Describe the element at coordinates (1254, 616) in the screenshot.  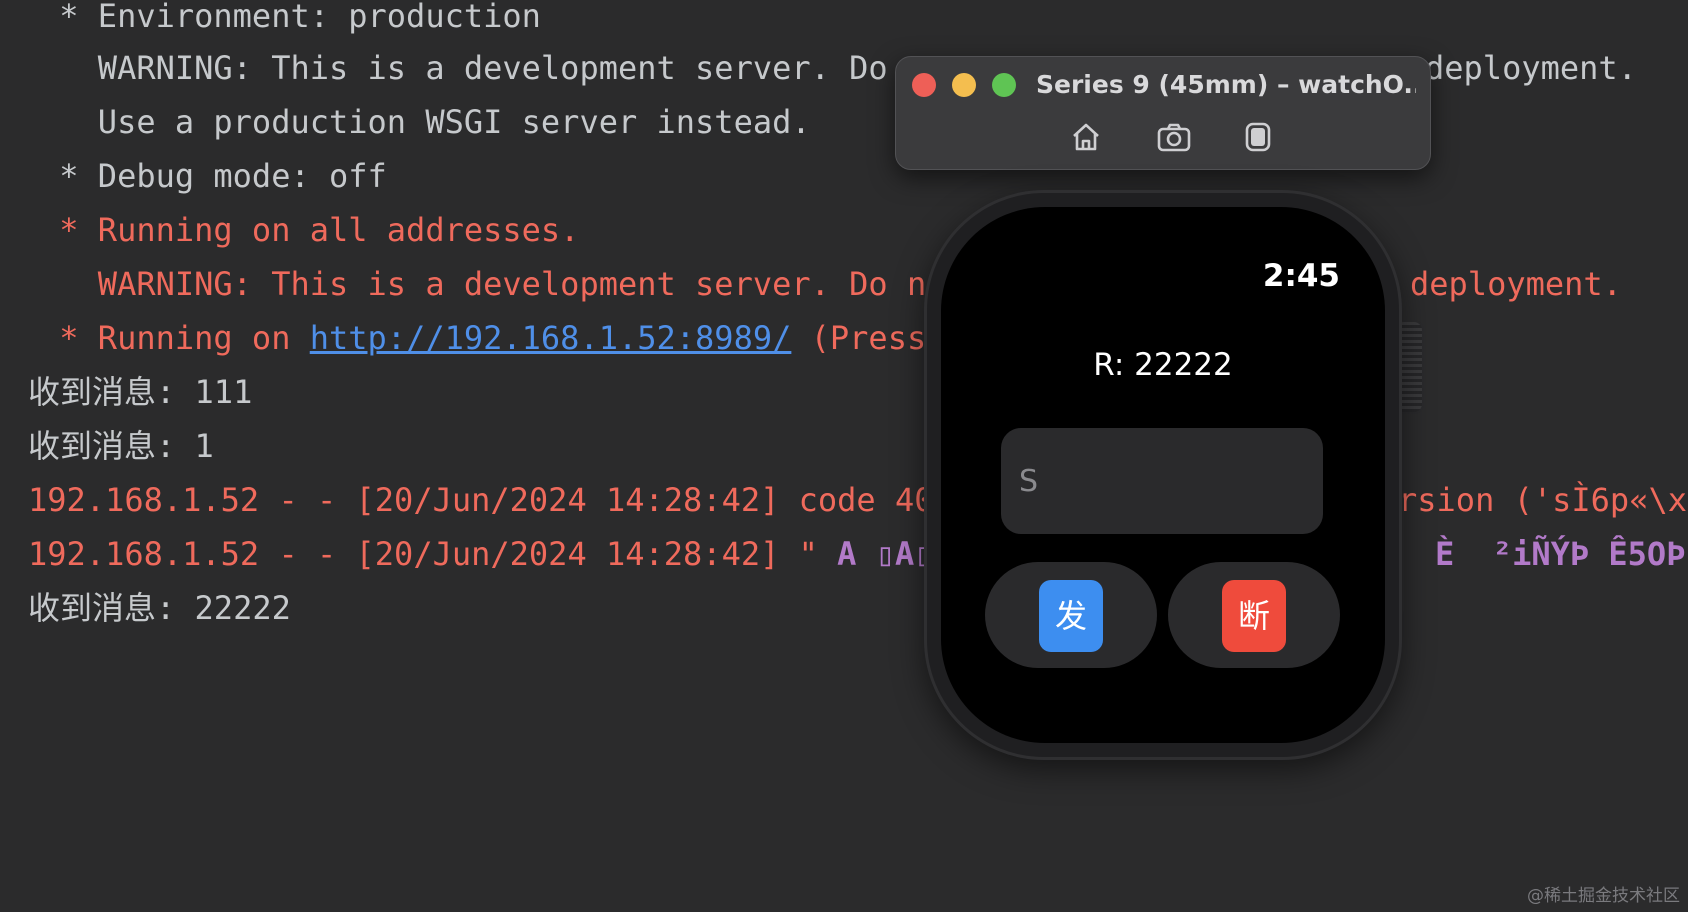
I see `disconnect-button: 断` at that location.